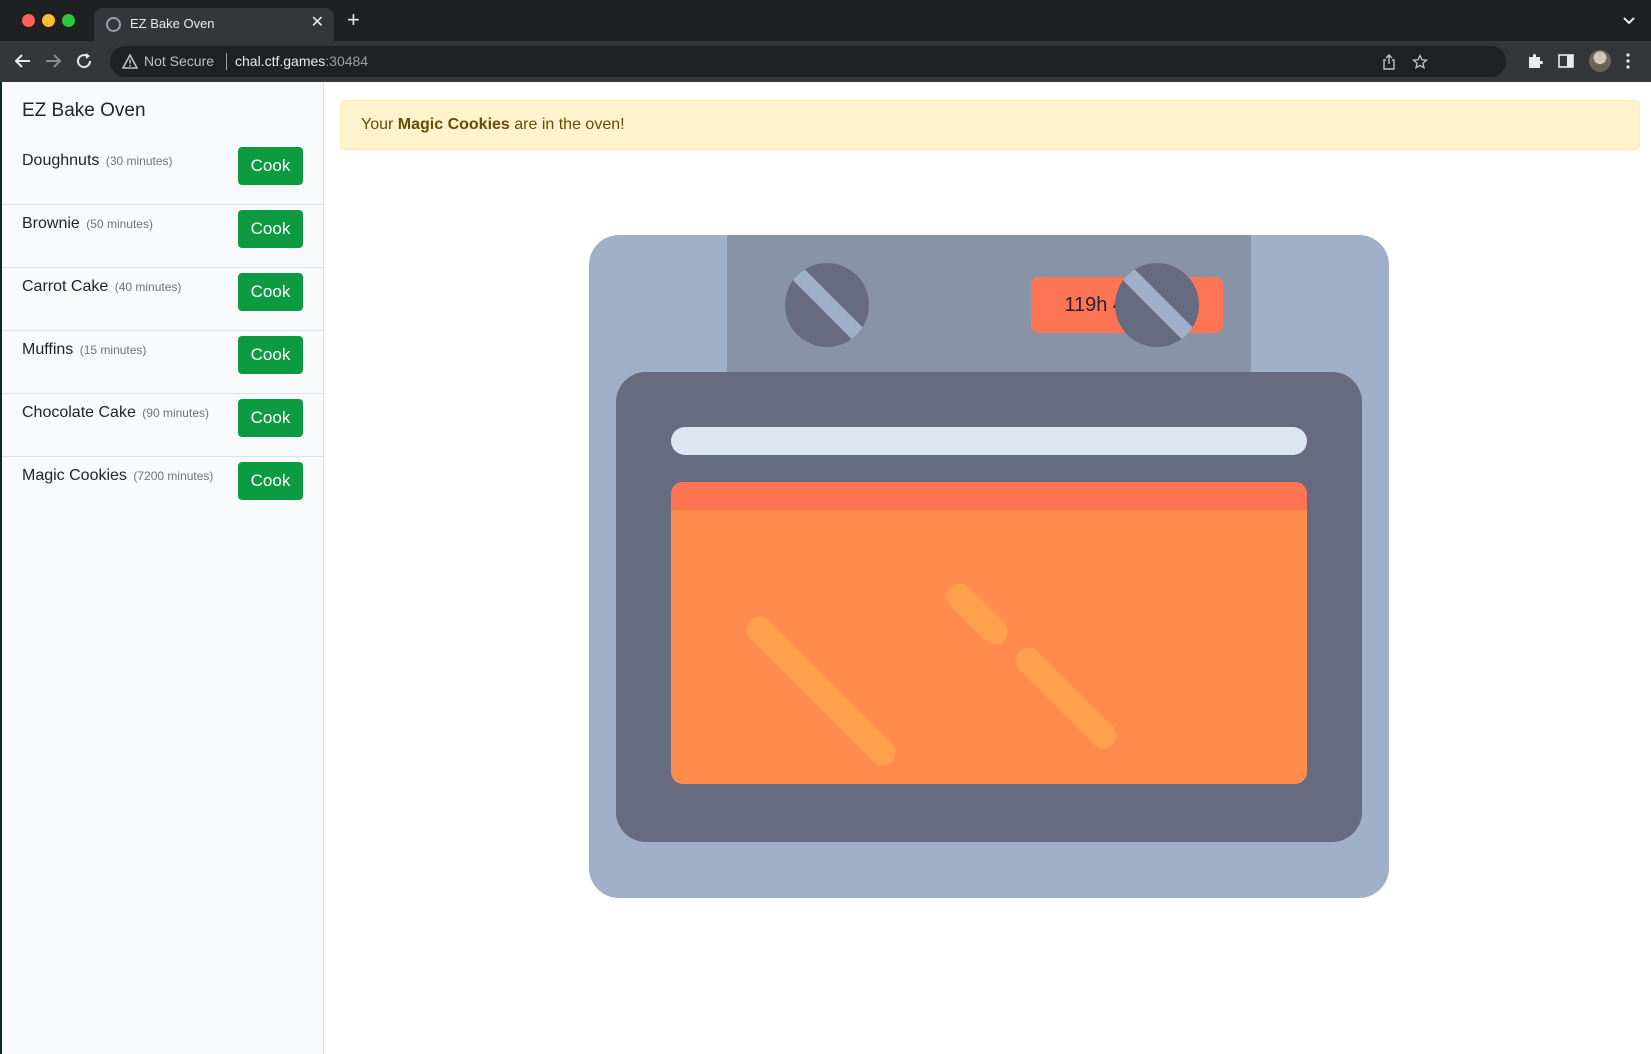  Describe the element at coordinates (270, 292) in the screenshot. I see `cook-button-carrot-cake: Cook` at that location.